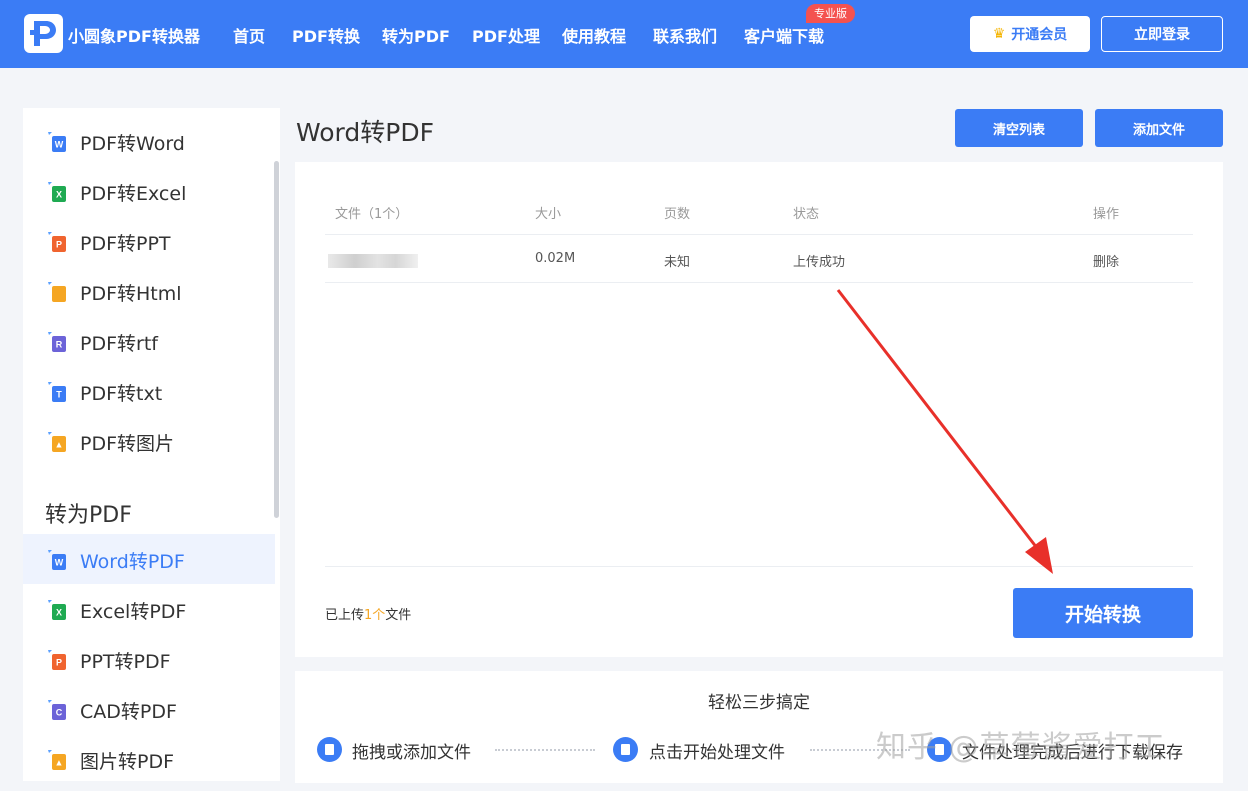 This screenshot has width=1248, height=791. Describe the element at coordinates (326, 35) in the screenshot. I see `nav-pdf-convert: PDF转换` at that location.